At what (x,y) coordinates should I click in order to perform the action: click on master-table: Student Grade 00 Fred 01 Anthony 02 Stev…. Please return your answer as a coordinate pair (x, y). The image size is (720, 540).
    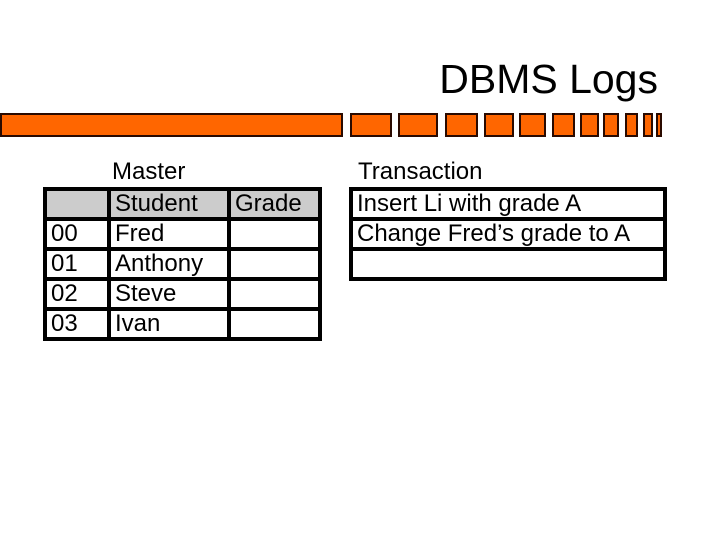
    Looking at the image, I should click on (182, 264).